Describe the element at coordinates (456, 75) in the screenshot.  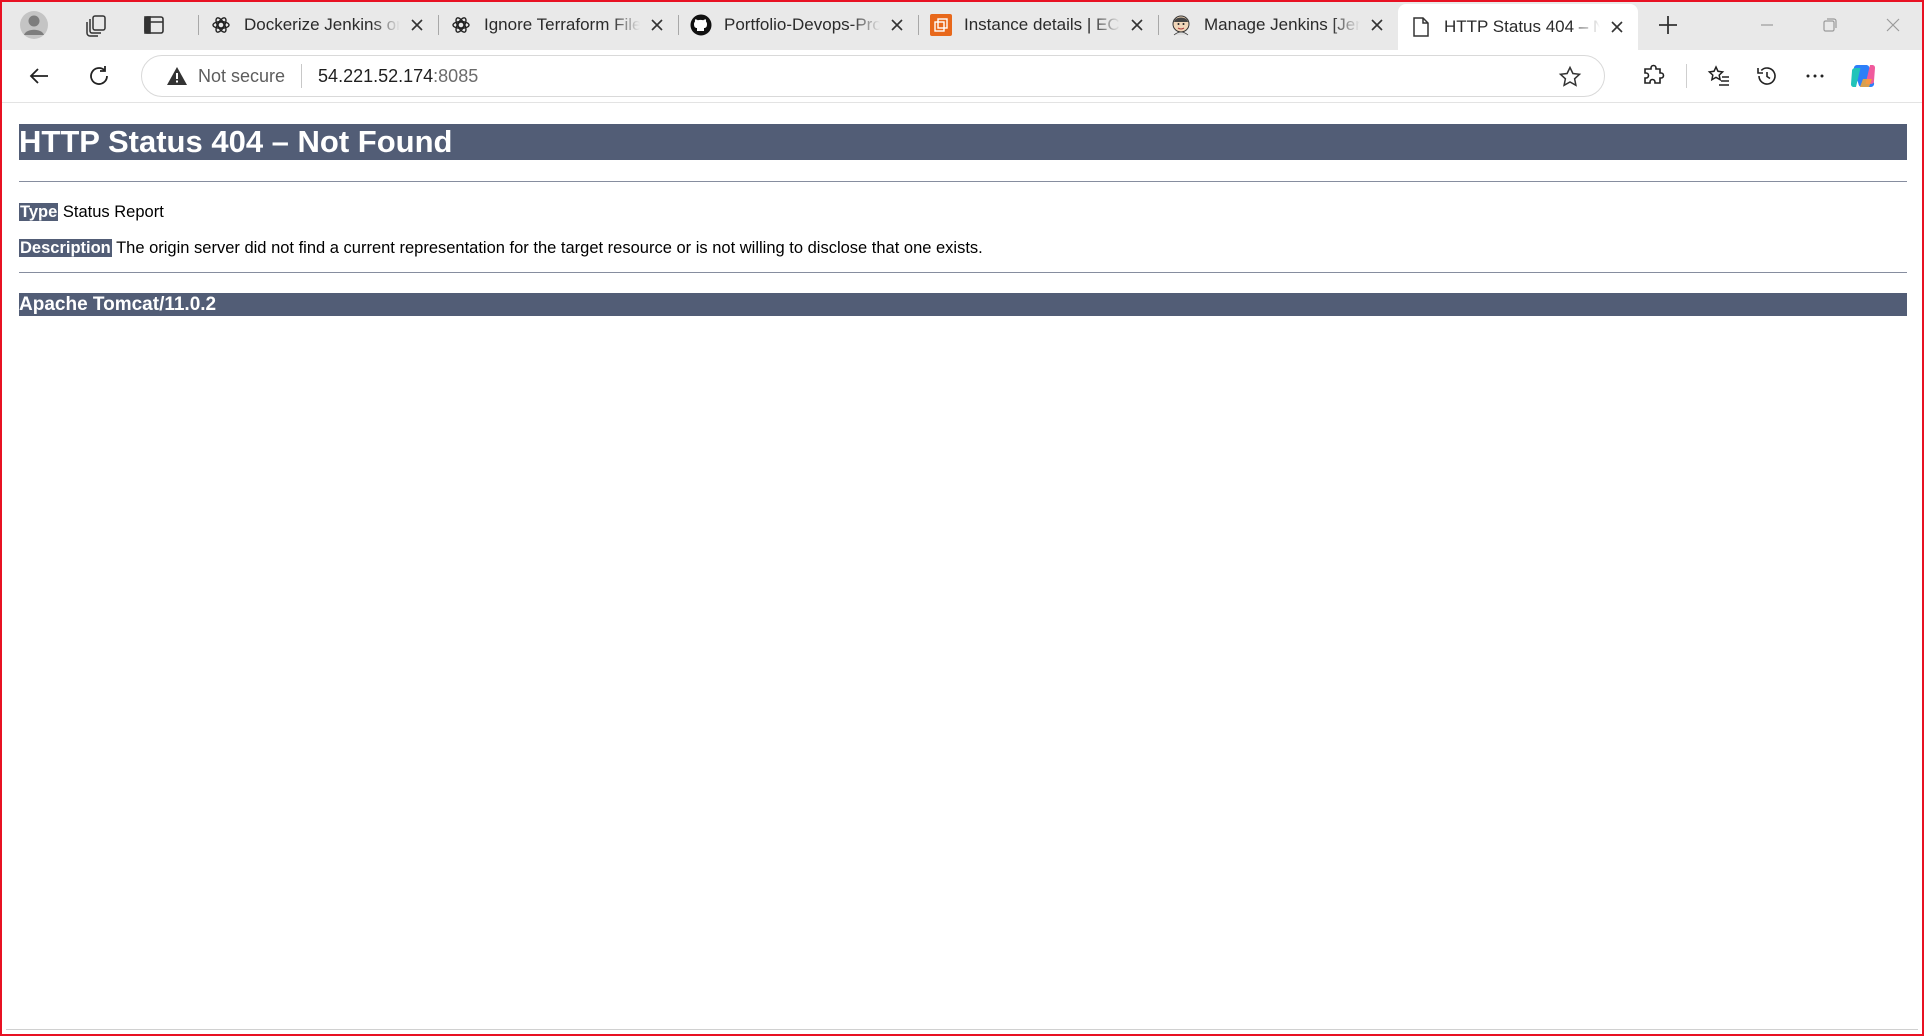
I see `url-port: :8085` at that location.